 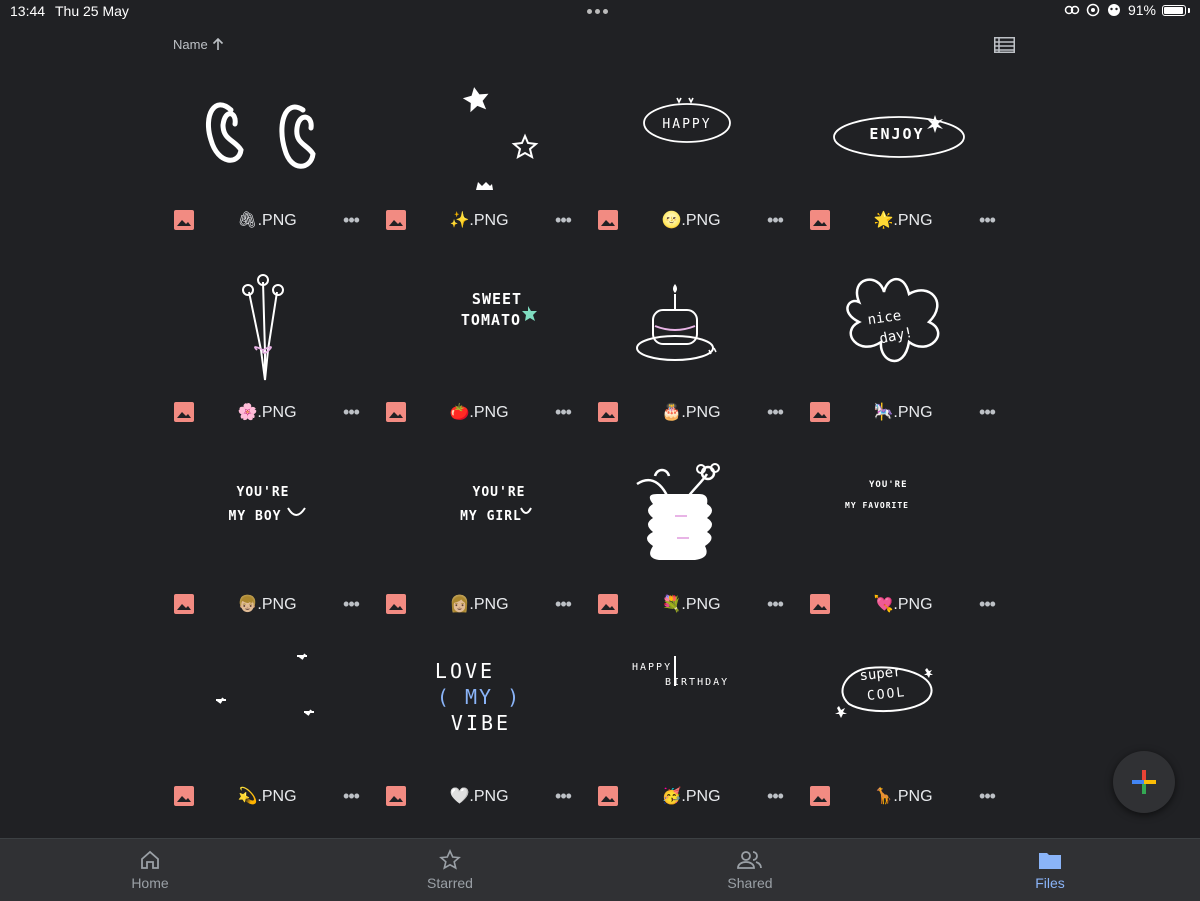 What do you see at coordinates (499, 492) in the screenshot?
I see `thumb-text-youre: YOU'RE` at bounding box center [499, 492].